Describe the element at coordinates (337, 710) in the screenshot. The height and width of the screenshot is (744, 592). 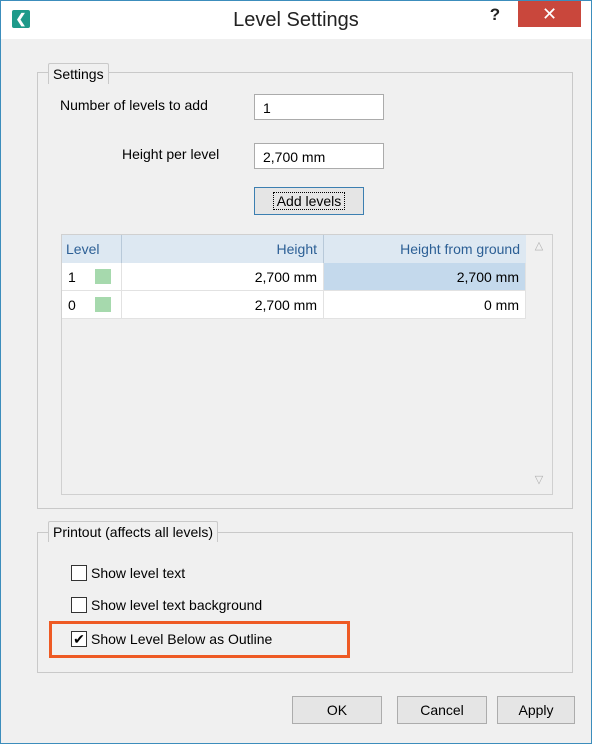
I see `ok-button: OK` at that location.